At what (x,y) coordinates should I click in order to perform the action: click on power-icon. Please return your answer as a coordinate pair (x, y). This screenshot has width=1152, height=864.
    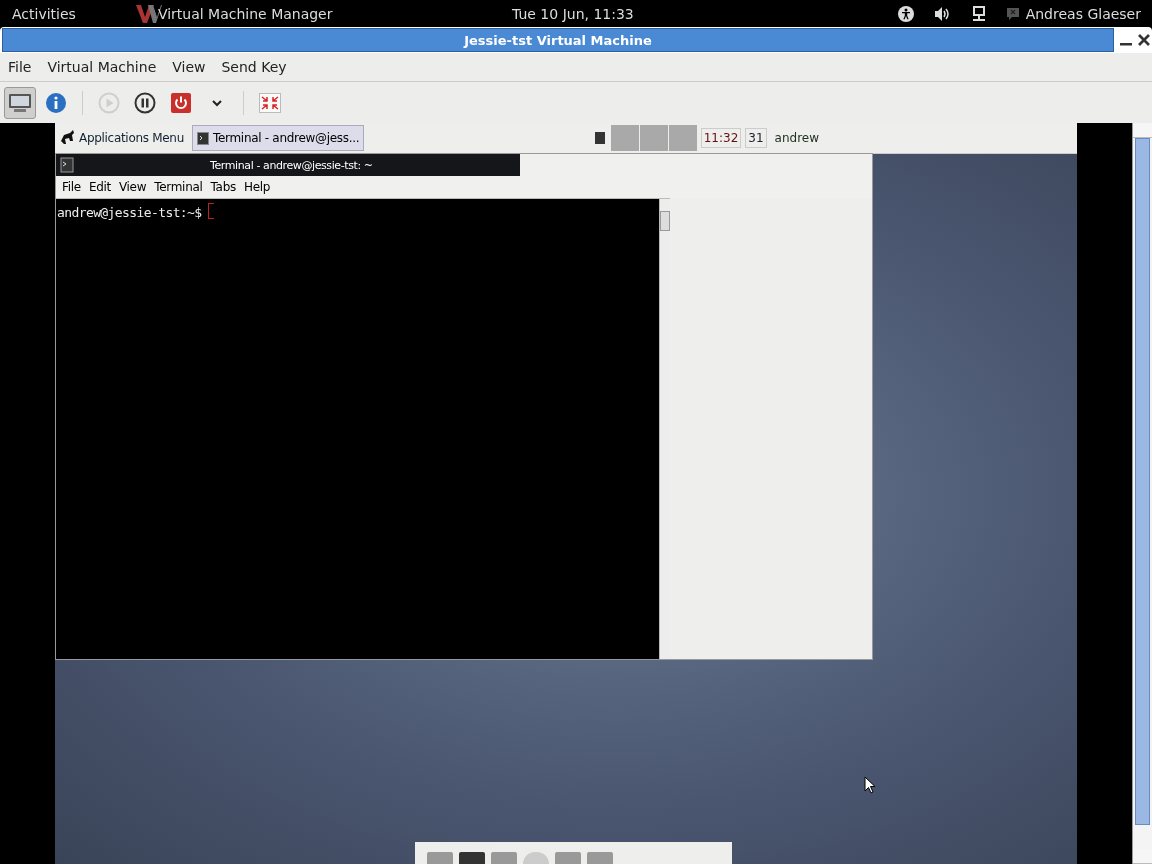
    Looking at the image, I should click on (181, 102).